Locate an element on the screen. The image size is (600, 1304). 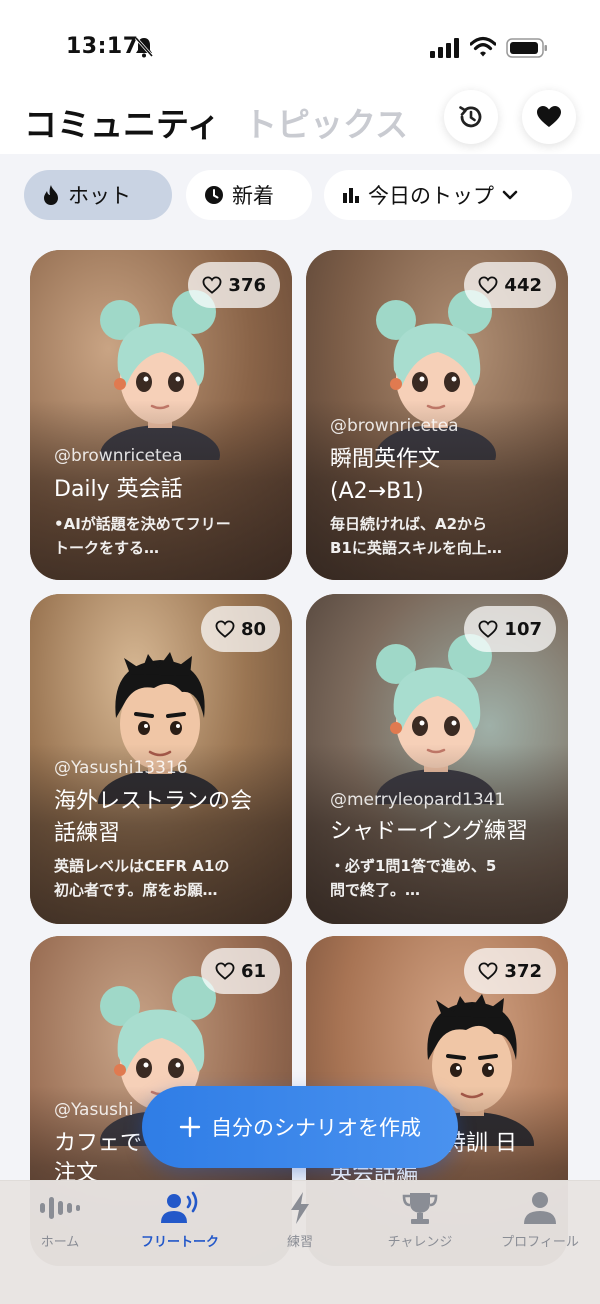
nav-profile-label: プロフィール is located at coordinates (540, 1242).